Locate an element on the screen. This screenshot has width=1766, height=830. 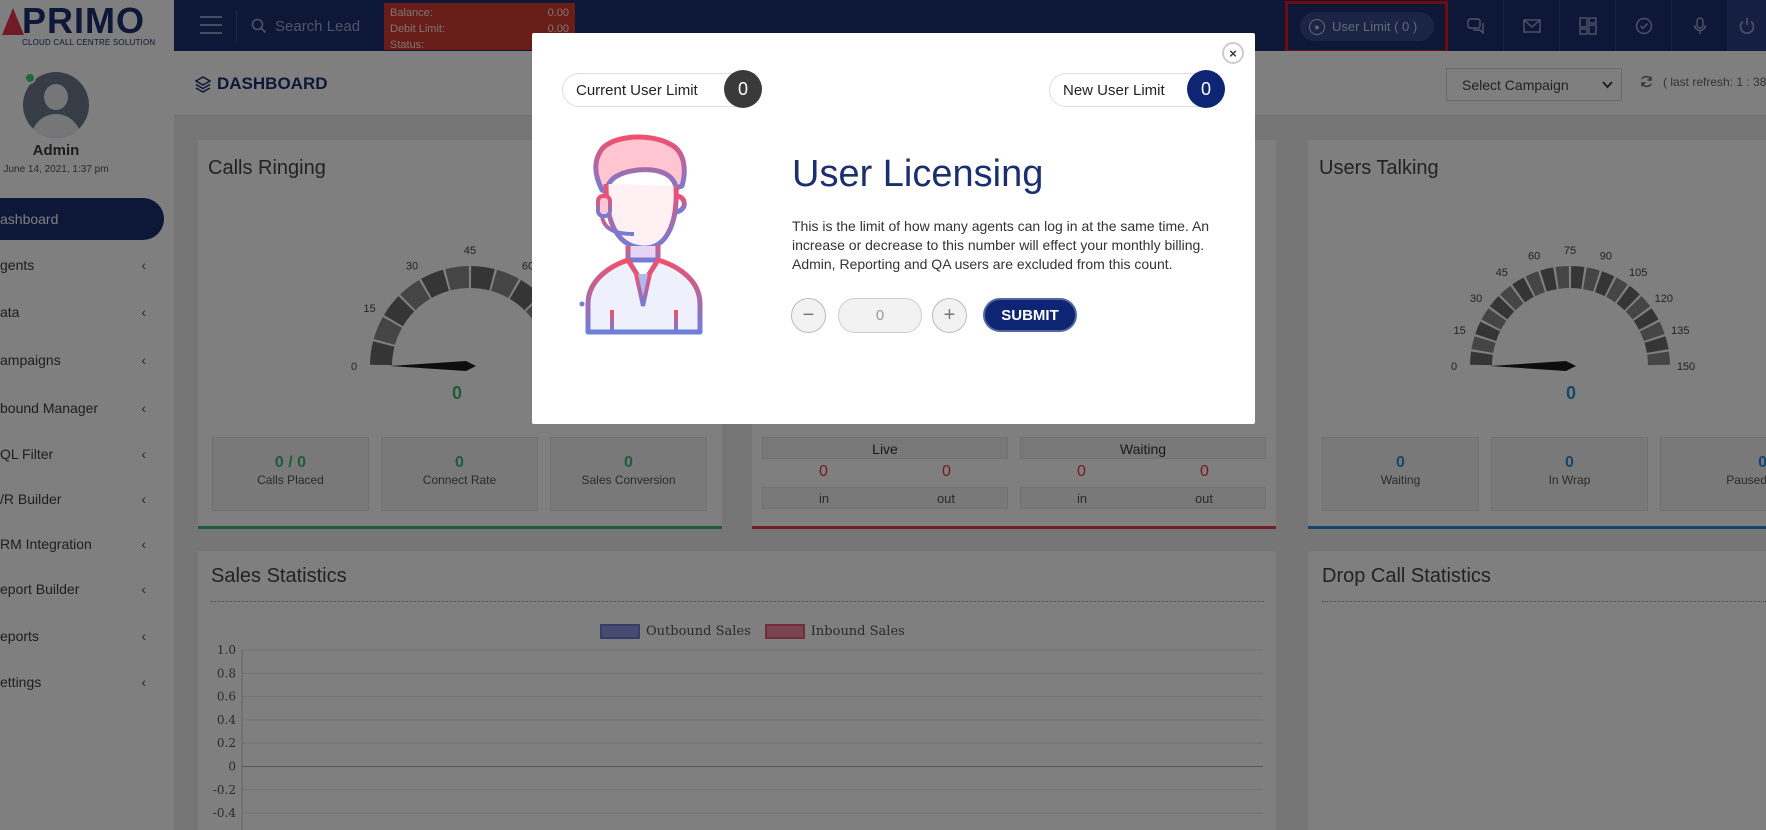
submit-button: SUBMIT is located at coordinates (1030, 315).